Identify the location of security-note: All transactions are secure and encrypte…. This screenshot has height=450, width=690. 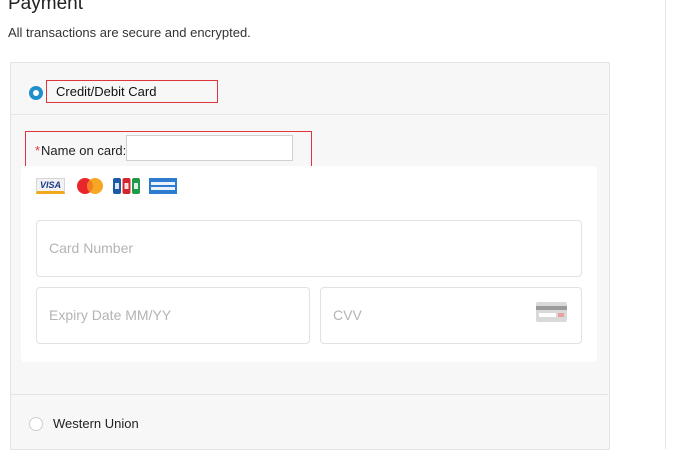
(129, 32).